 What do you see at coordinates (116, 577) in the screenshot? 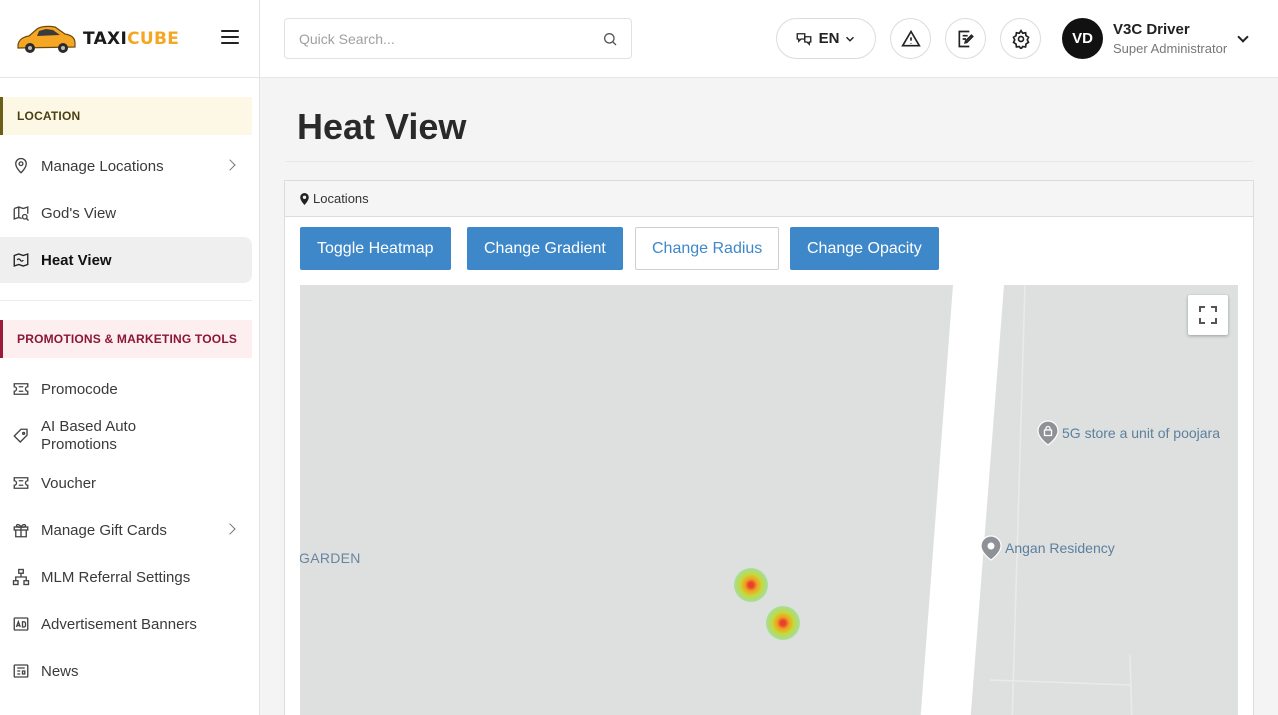
I see `sidebar-item-label: MLM Referral Settings` at bounding box center [116, 577].